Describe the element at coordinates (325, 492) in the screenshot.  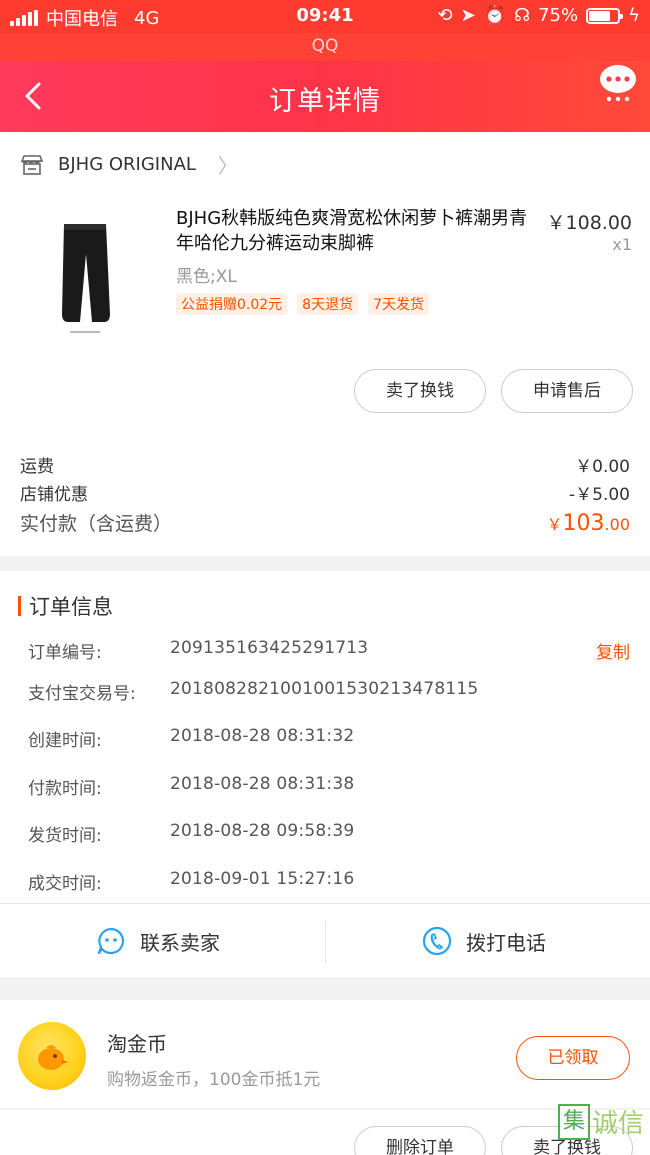
I see `discount-row: 店铺优惠 -￥5.00` at that location.